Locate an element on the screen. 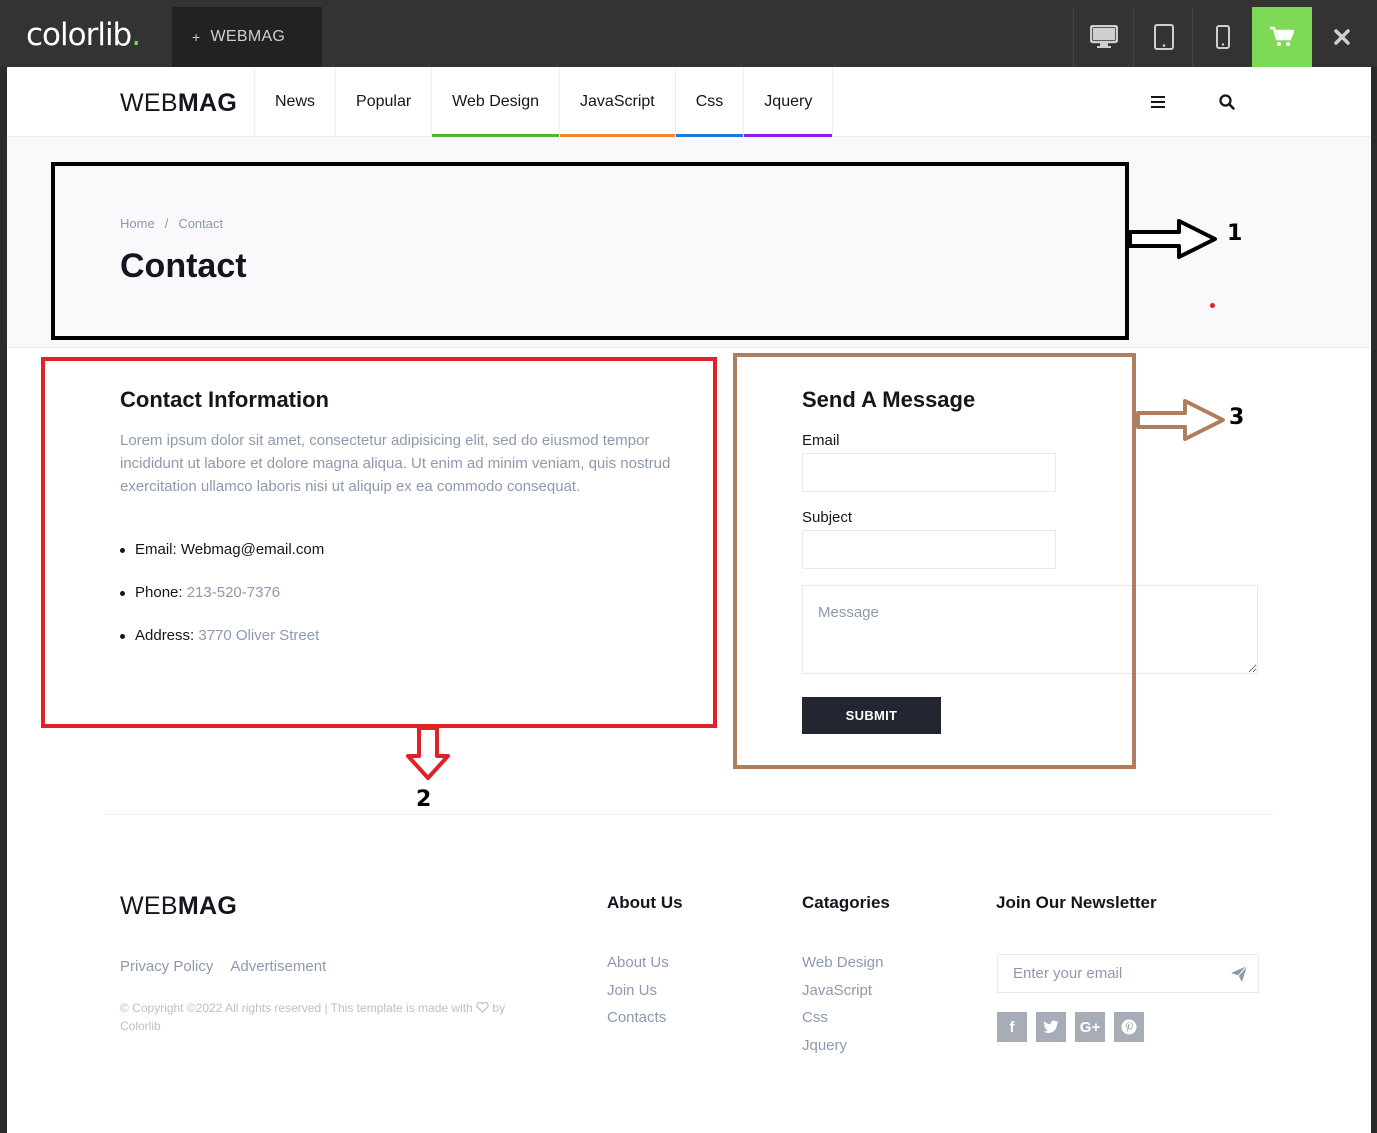 The height and width of the screenshot is (1133, 1377). mobile-view-button is located at coordinates (1222, 37).